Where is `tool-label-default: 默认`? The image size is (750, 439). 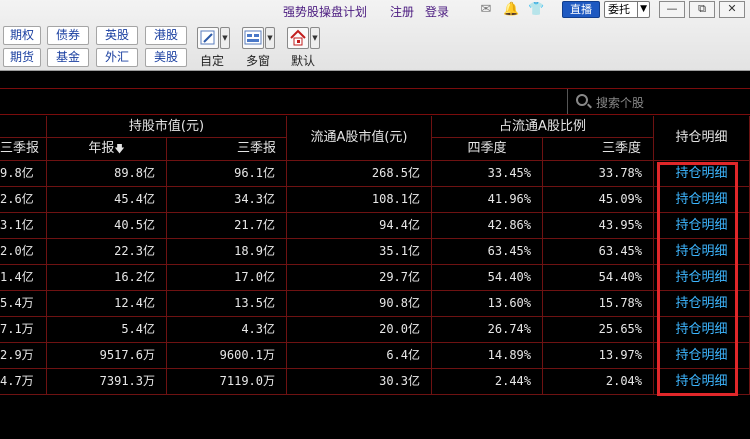
tool-label-default: 默认 is located at coordinates (303, 61).